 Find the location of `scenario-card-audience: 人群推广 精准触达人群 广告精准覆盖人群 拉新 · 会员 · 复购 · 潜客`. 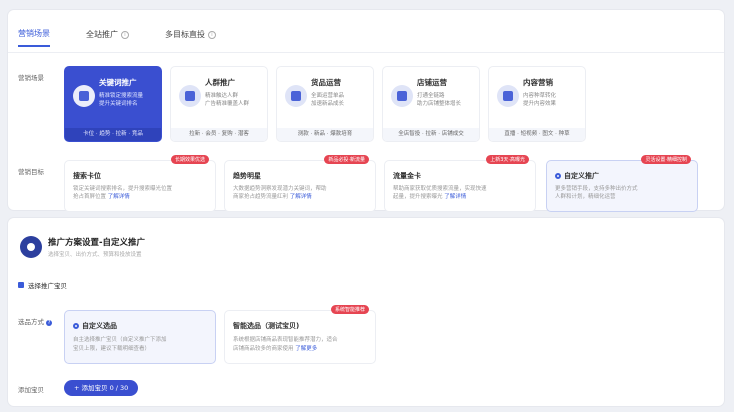

scenario-card-audience: 人群推广 精准触达人群 广告精准覆盖人群 拉新 · 会员 · 复购 · 潜客 is located at coordinates (219, 104).